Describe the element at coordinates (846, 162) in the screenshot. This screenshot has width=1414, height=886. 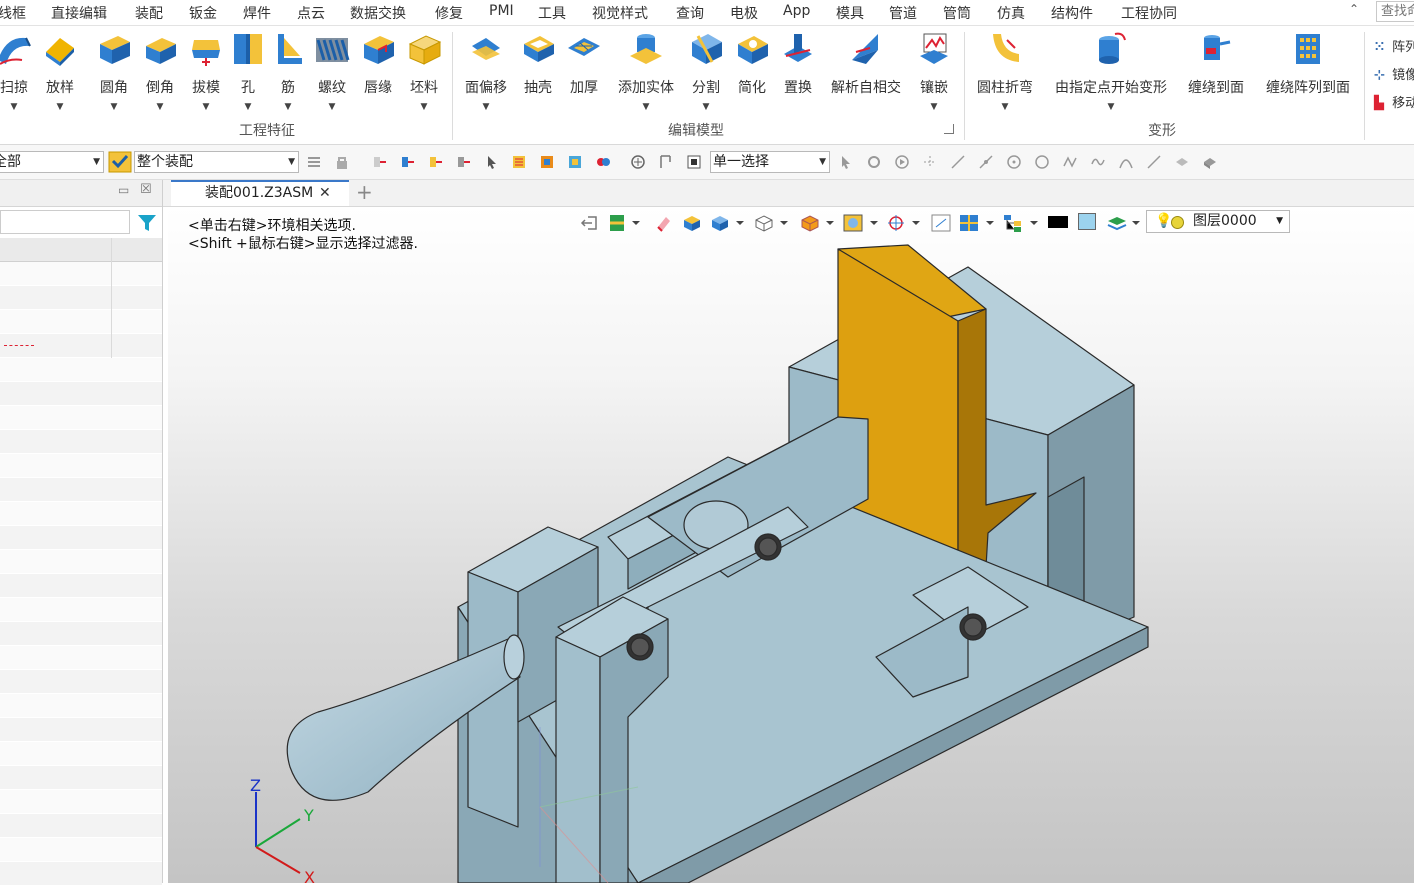
I see `select-arrow-icon` at that location.